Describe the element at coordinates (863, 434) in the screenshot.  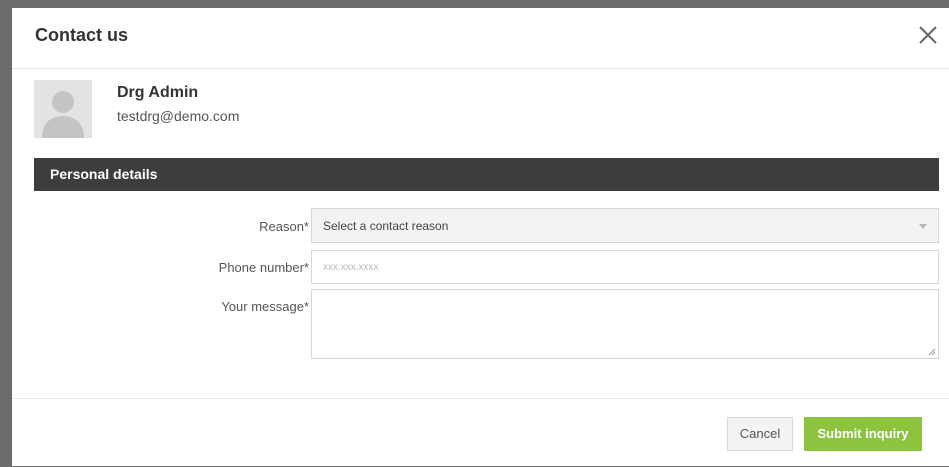
I see `submit-inquiry-button: Submit inquiry` at that location.